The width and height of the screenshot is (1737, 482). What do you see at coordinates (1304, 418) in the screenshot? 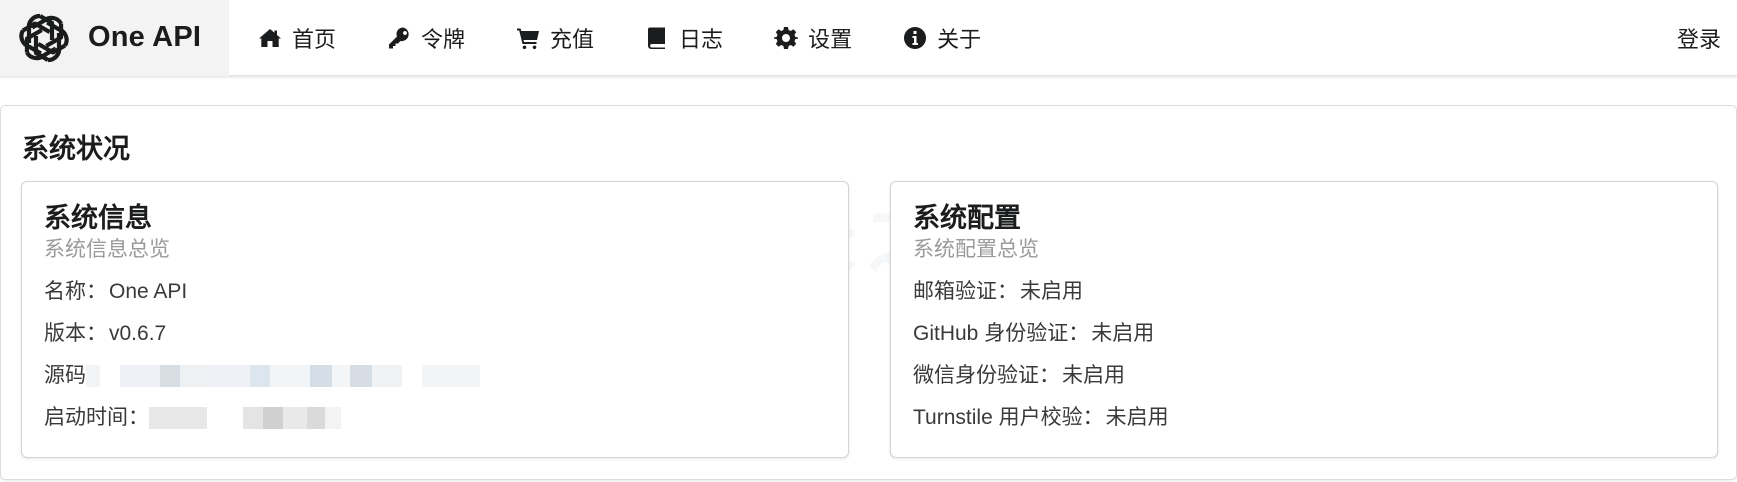
I see `config-row-turnstile: Turnstile 用户校验： 未启用` at bounding box center [1304, 418].